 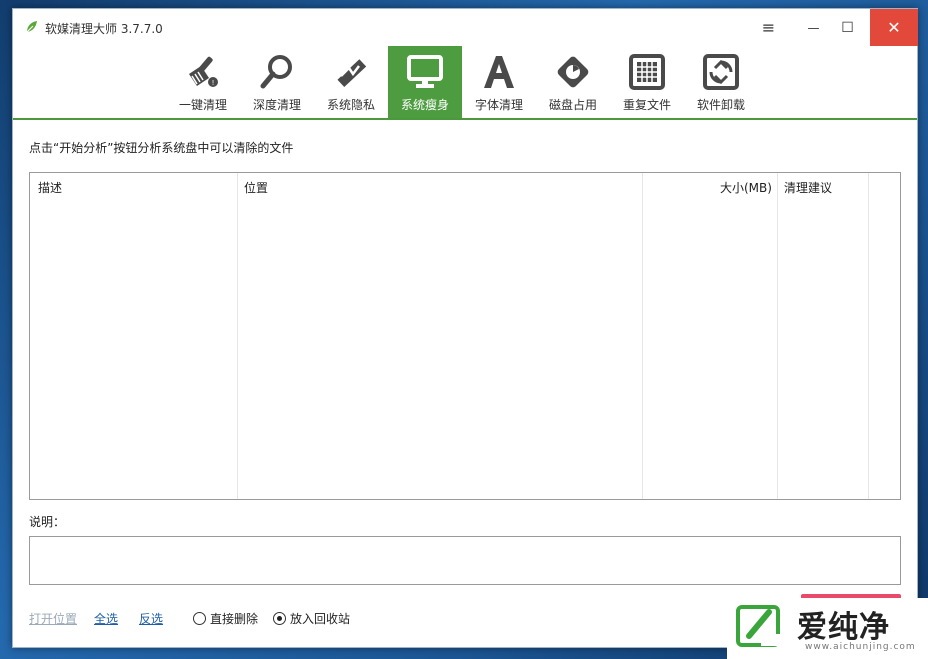 I want to click on privacy-icon, so click(x=351, y=72).